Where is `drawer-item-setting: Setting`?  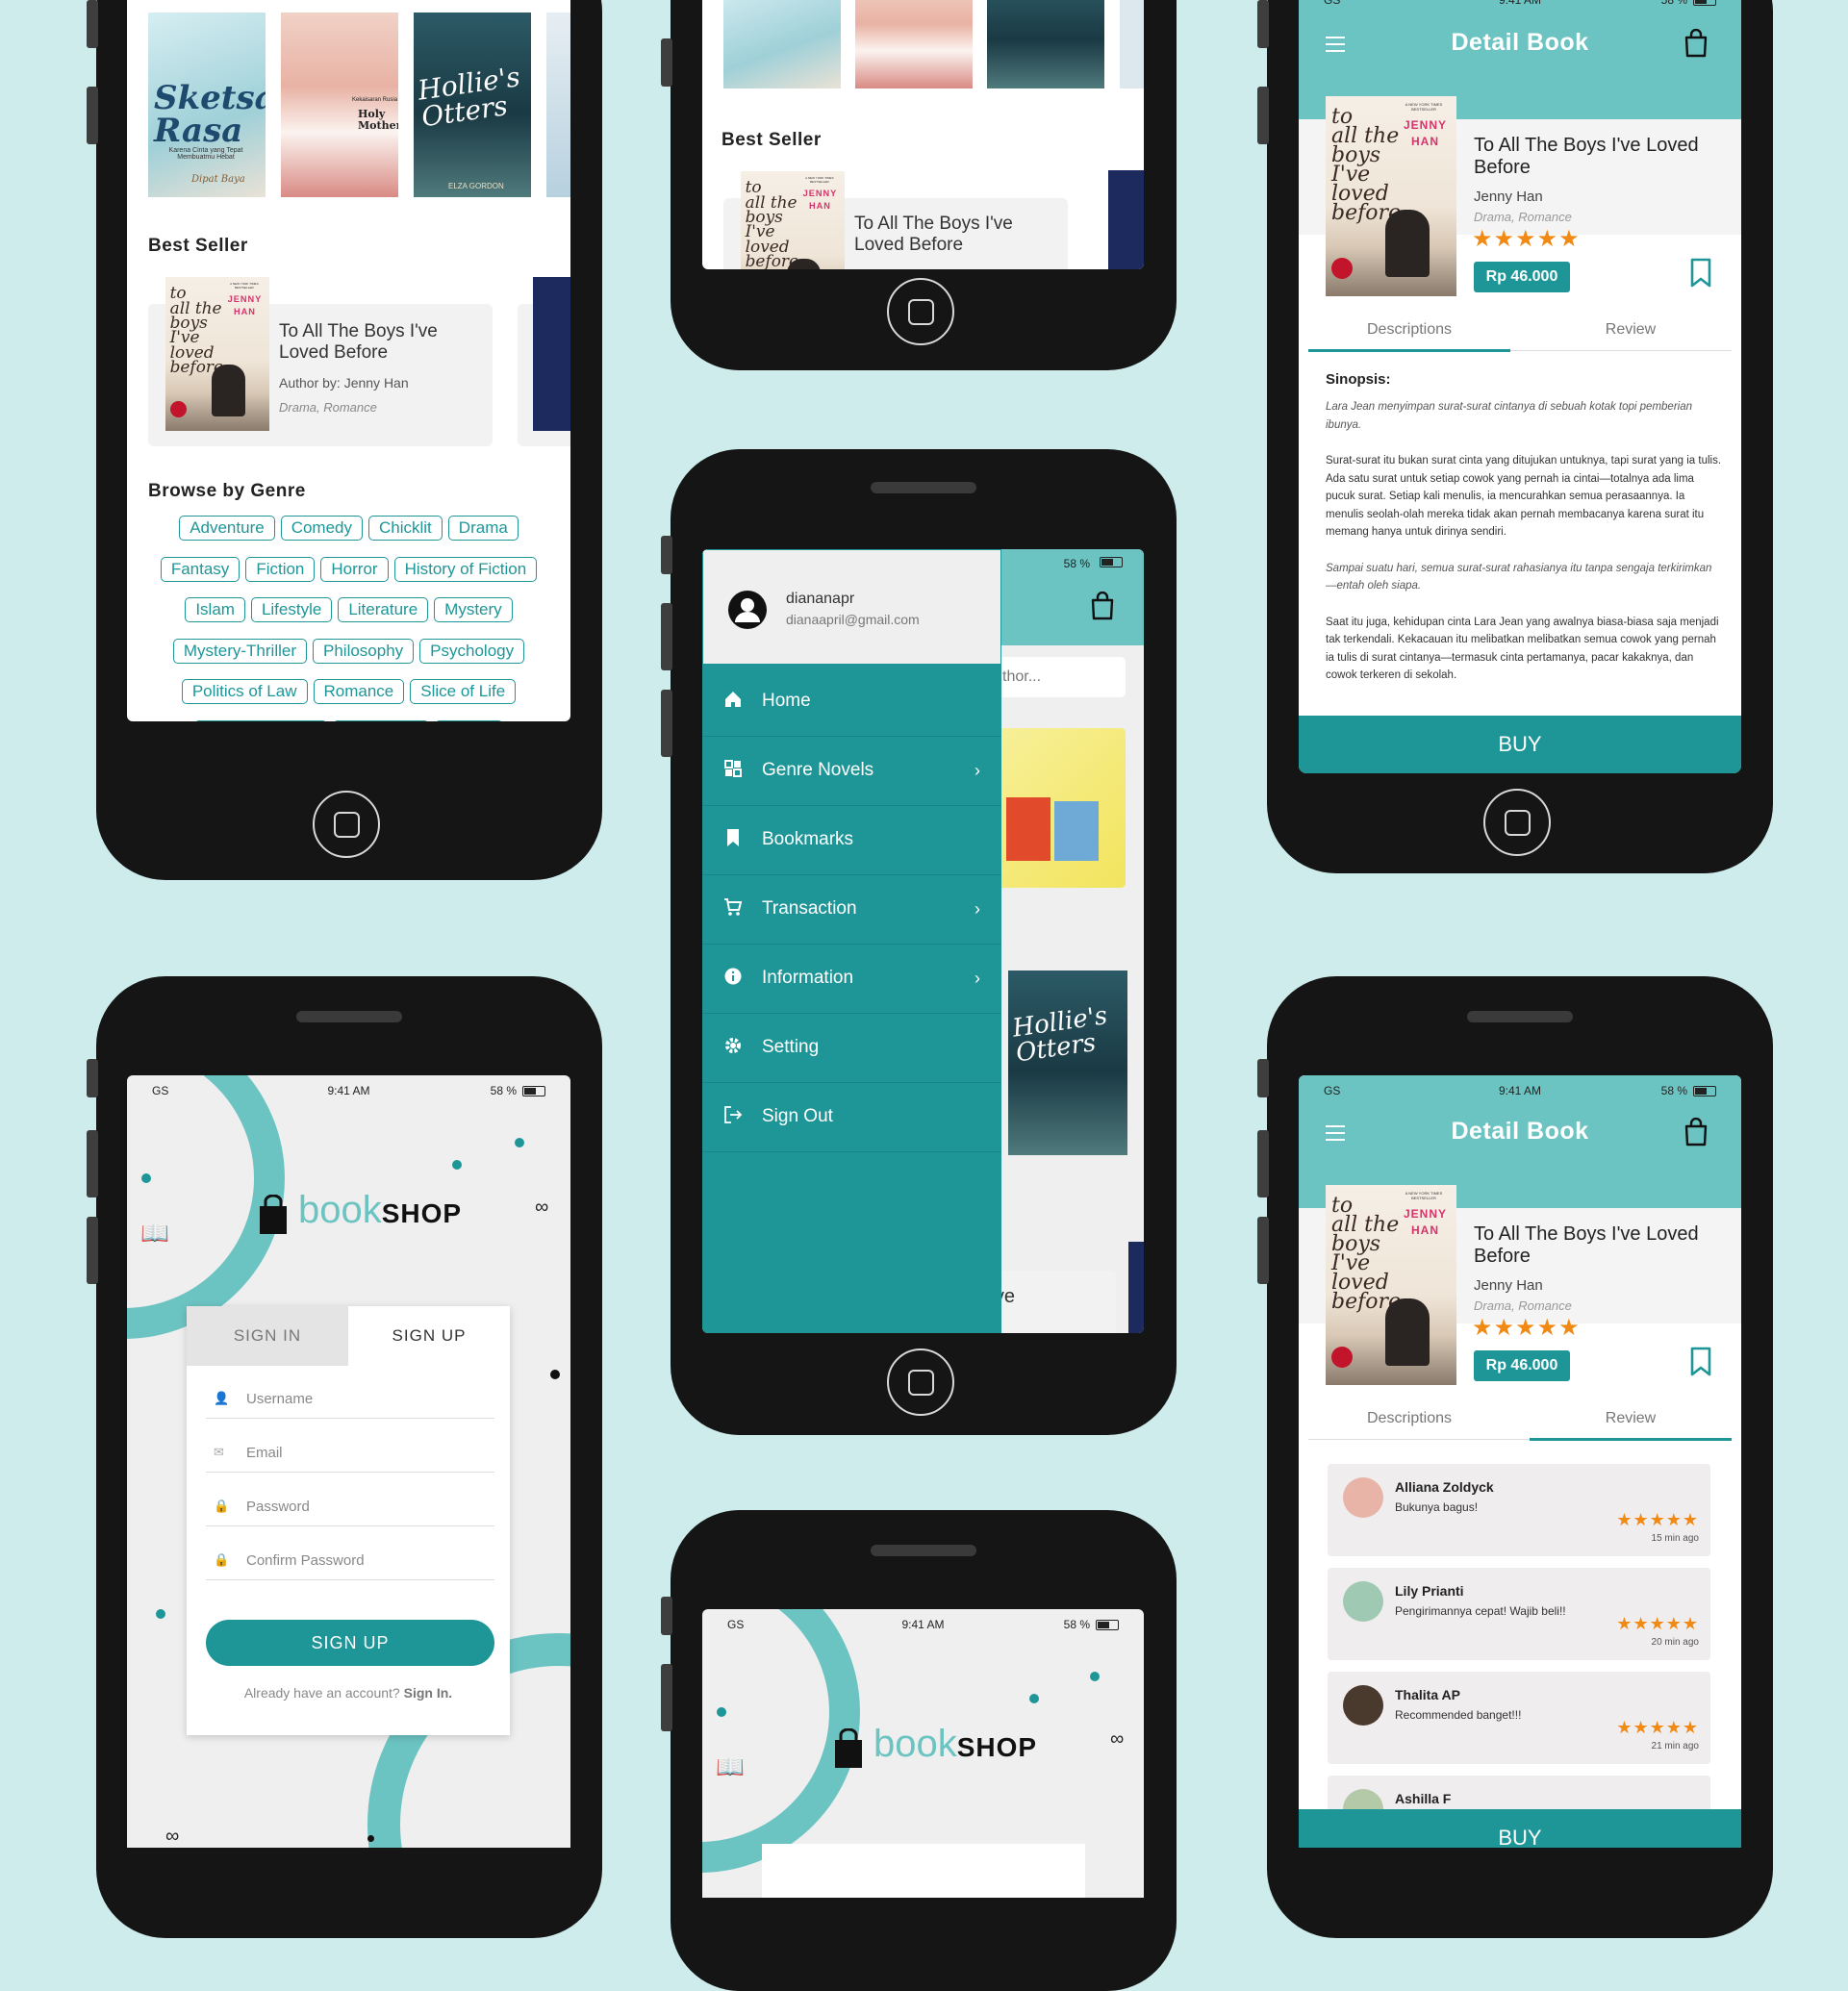
drawer-item-setting: Setting is located at coordinates (851, 1048).